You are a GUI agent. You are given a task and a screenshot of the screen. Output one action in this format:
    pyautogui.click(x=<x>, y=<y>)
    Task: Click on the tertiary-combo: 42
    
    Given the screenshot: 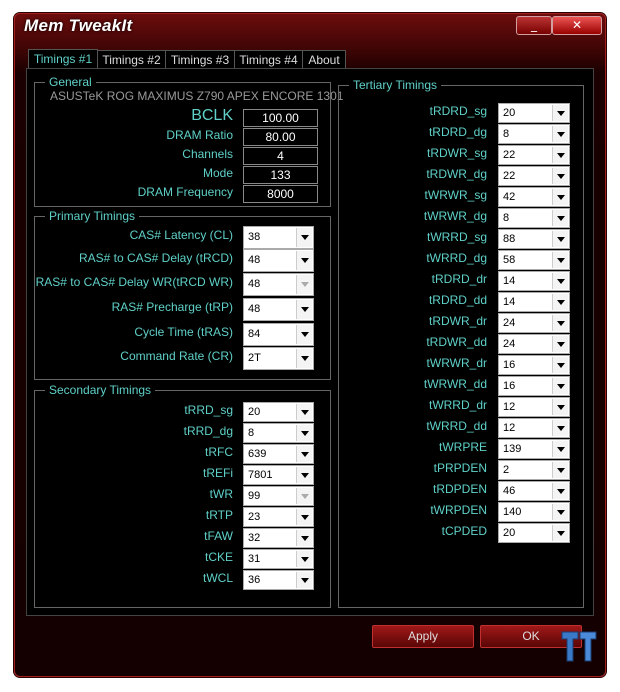 What is the action you would take?
    pyautogui.click(x=534, y=197)
    